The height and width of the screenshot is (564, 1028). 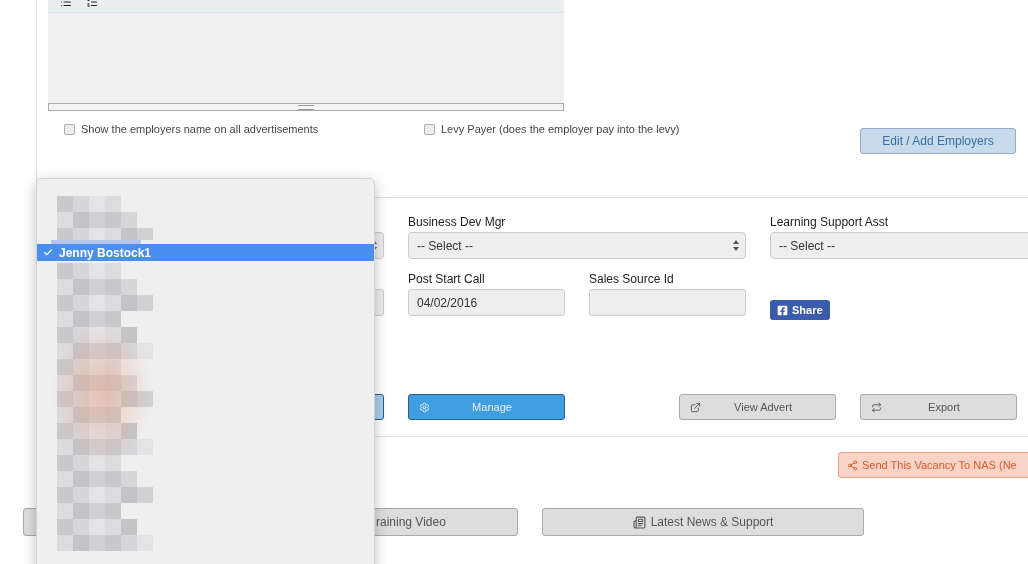 What do you see at coordinates (424, 407) in the screenshot?
I see `gear-icon` at bounding box center [424, 407].